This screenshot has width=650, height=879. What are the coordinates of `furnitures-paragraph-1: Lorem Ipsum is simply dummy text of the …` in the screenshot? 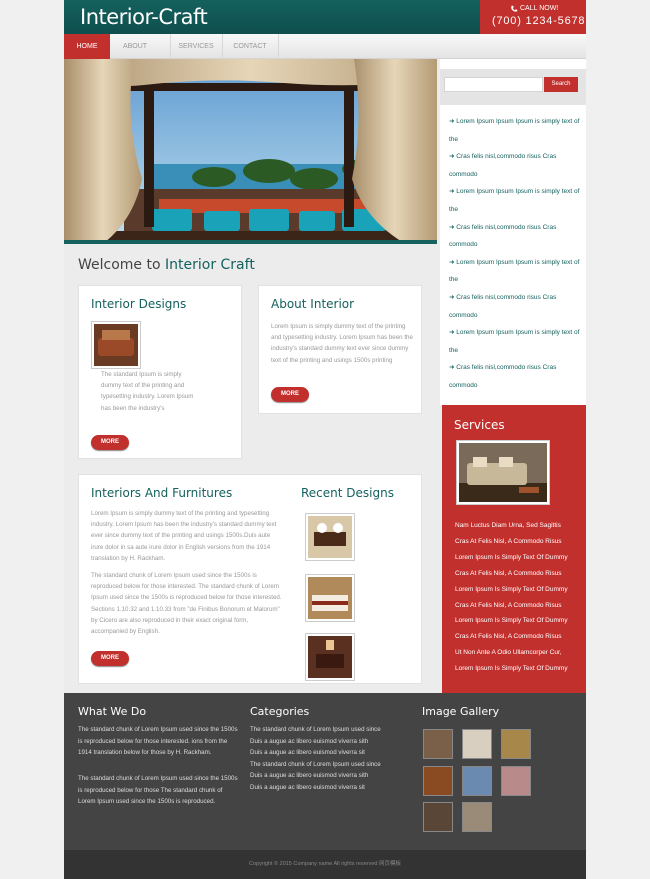 It's located at (184, 536).